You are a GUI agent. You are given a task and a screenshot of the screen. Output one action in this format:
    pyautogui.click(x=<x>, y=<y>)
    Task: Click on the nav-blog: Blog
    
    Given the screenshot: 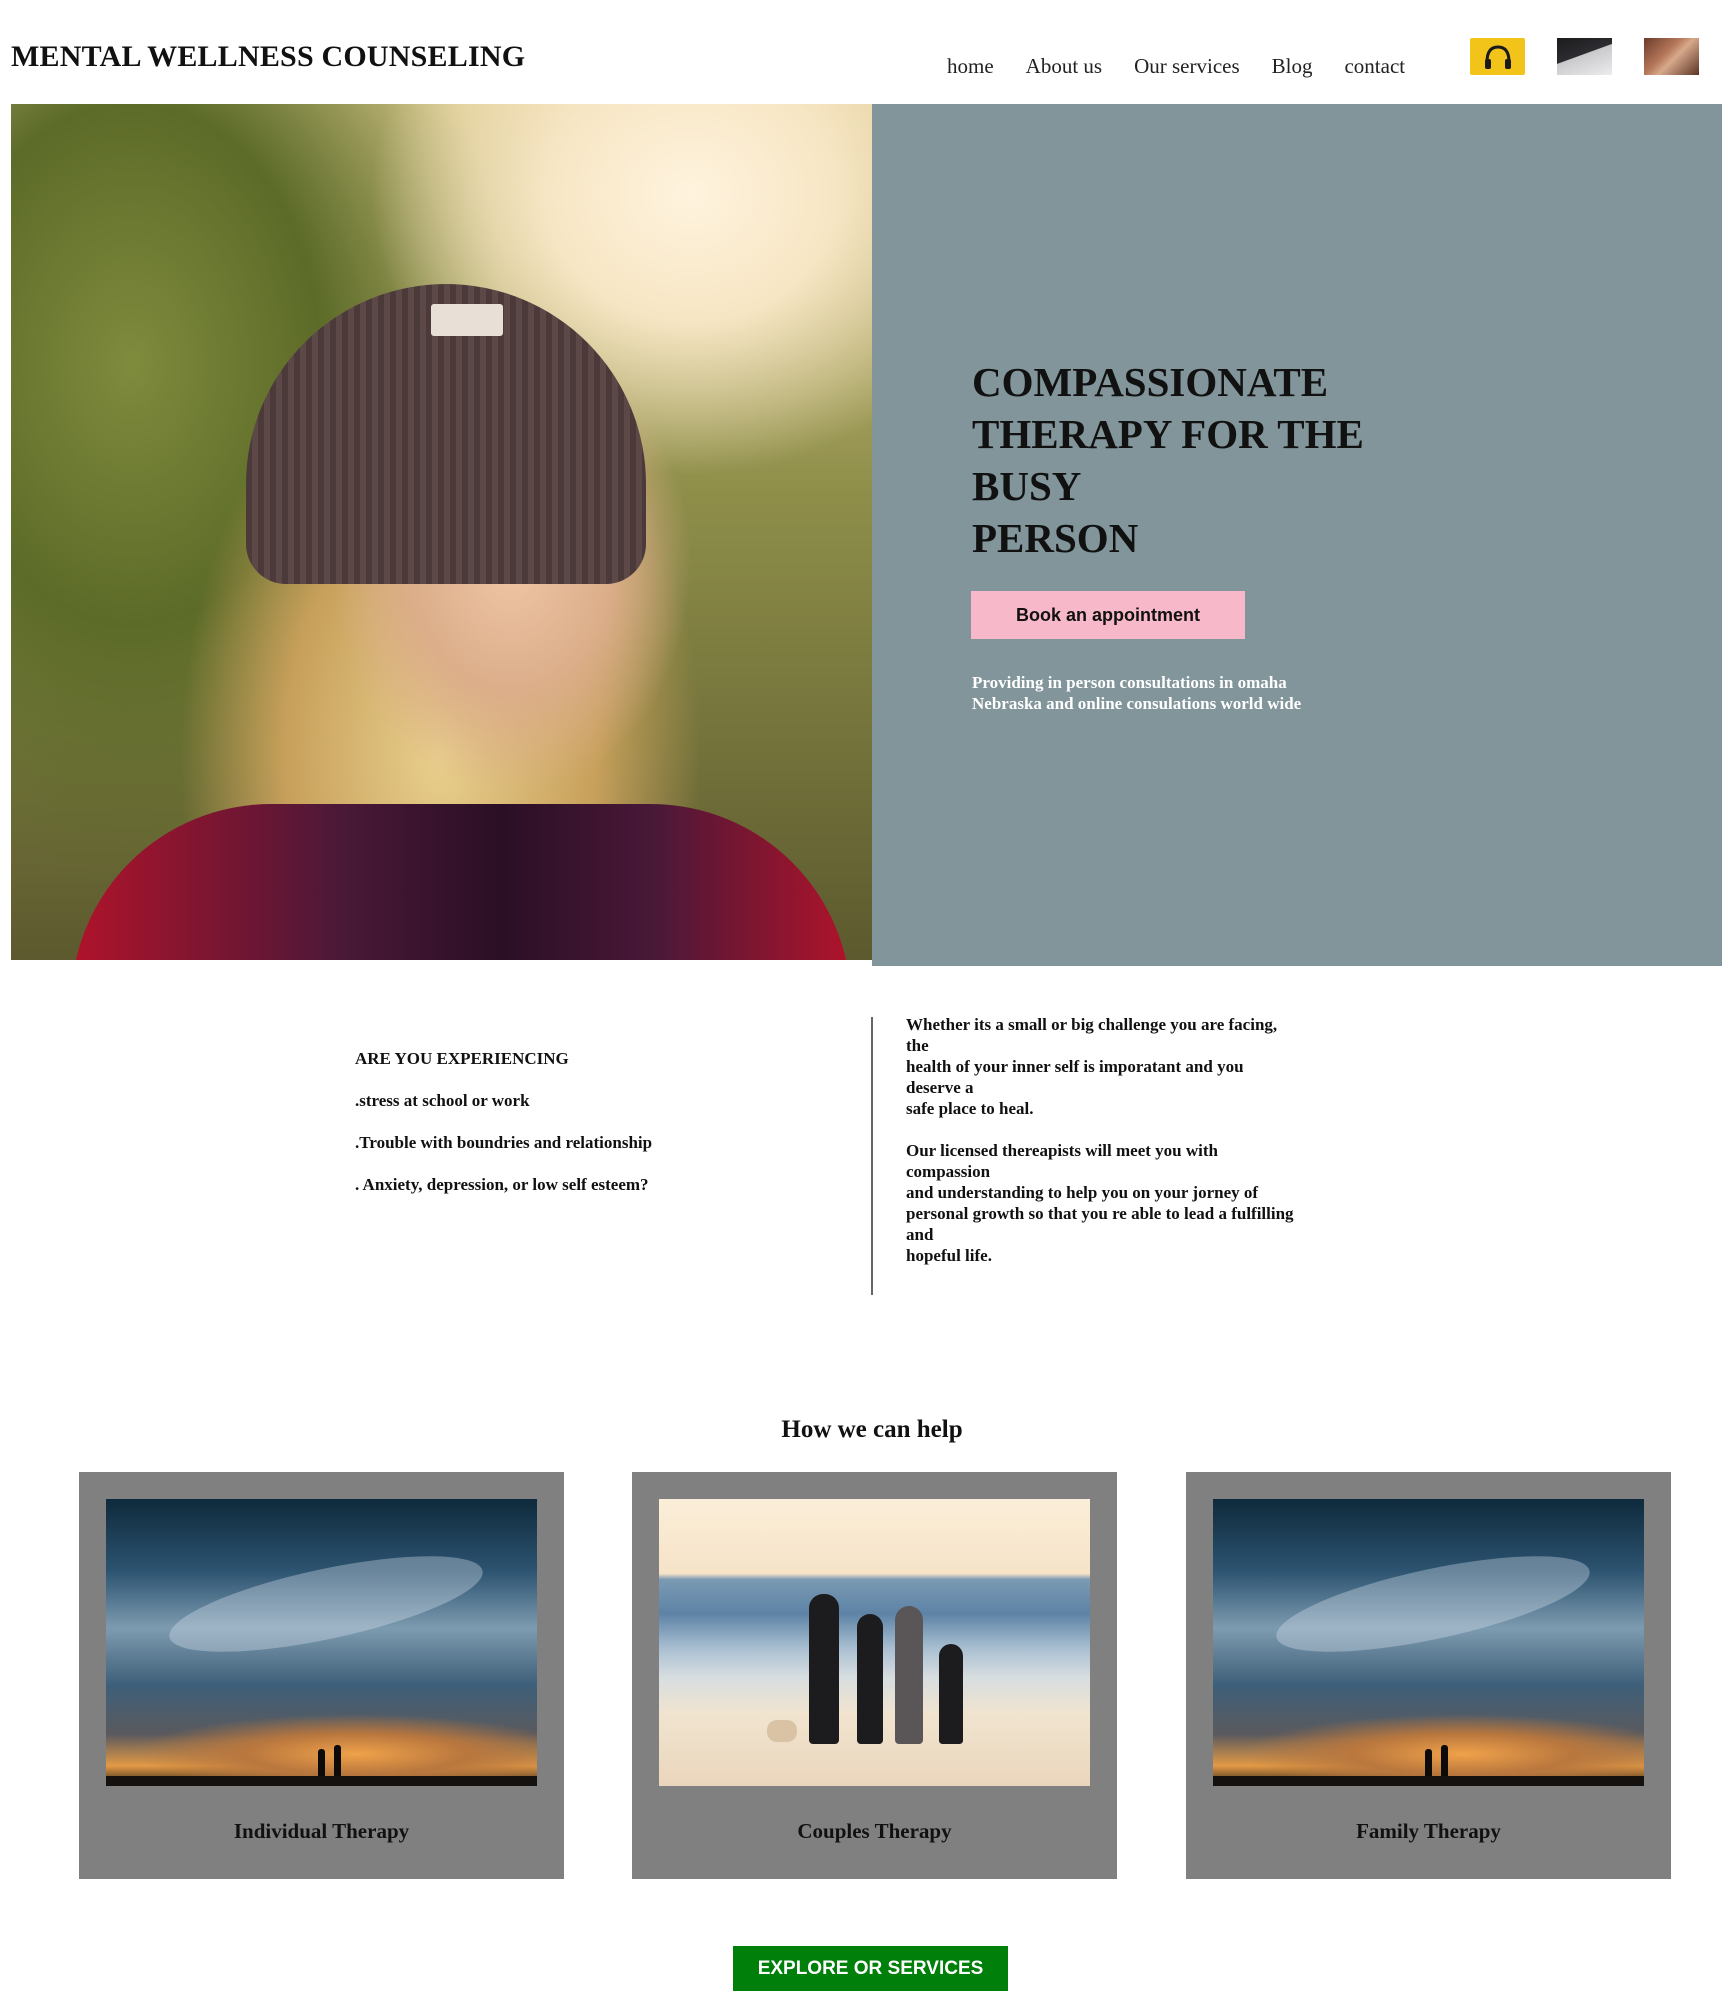 What is the action you would take?
    pyautogui.click(x=1292, y=66)
    